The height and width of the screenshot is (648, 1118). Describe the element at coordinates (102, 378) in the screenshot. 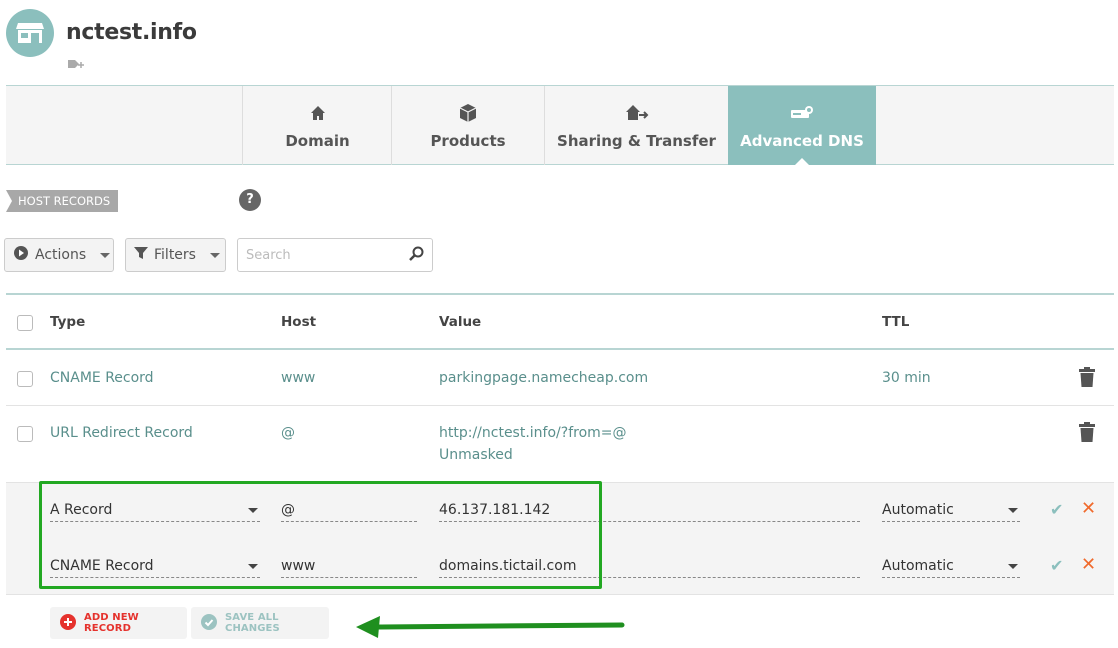

I see `record-type: CNAME Record` at that location.